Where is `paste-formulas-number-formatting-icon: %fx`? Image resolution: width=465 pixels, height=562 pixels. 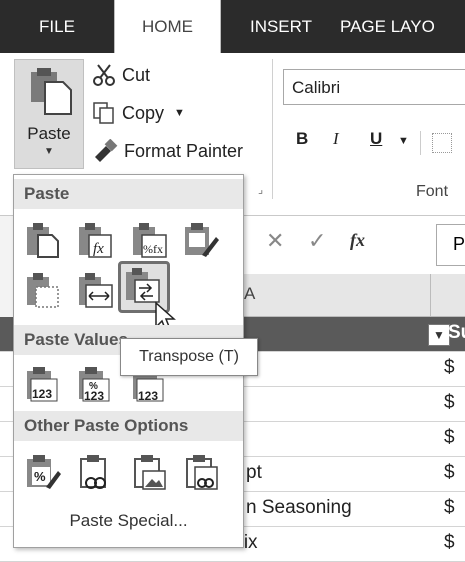 paste-formulas-number-formatting-icon: %fx is located at coordinates (149, 240).